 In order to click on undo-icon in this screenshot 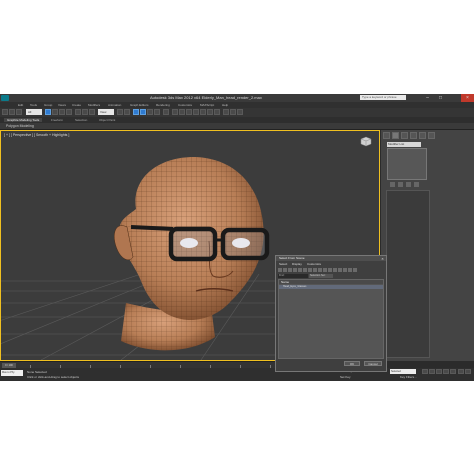, I will do `click(5, 112)`.